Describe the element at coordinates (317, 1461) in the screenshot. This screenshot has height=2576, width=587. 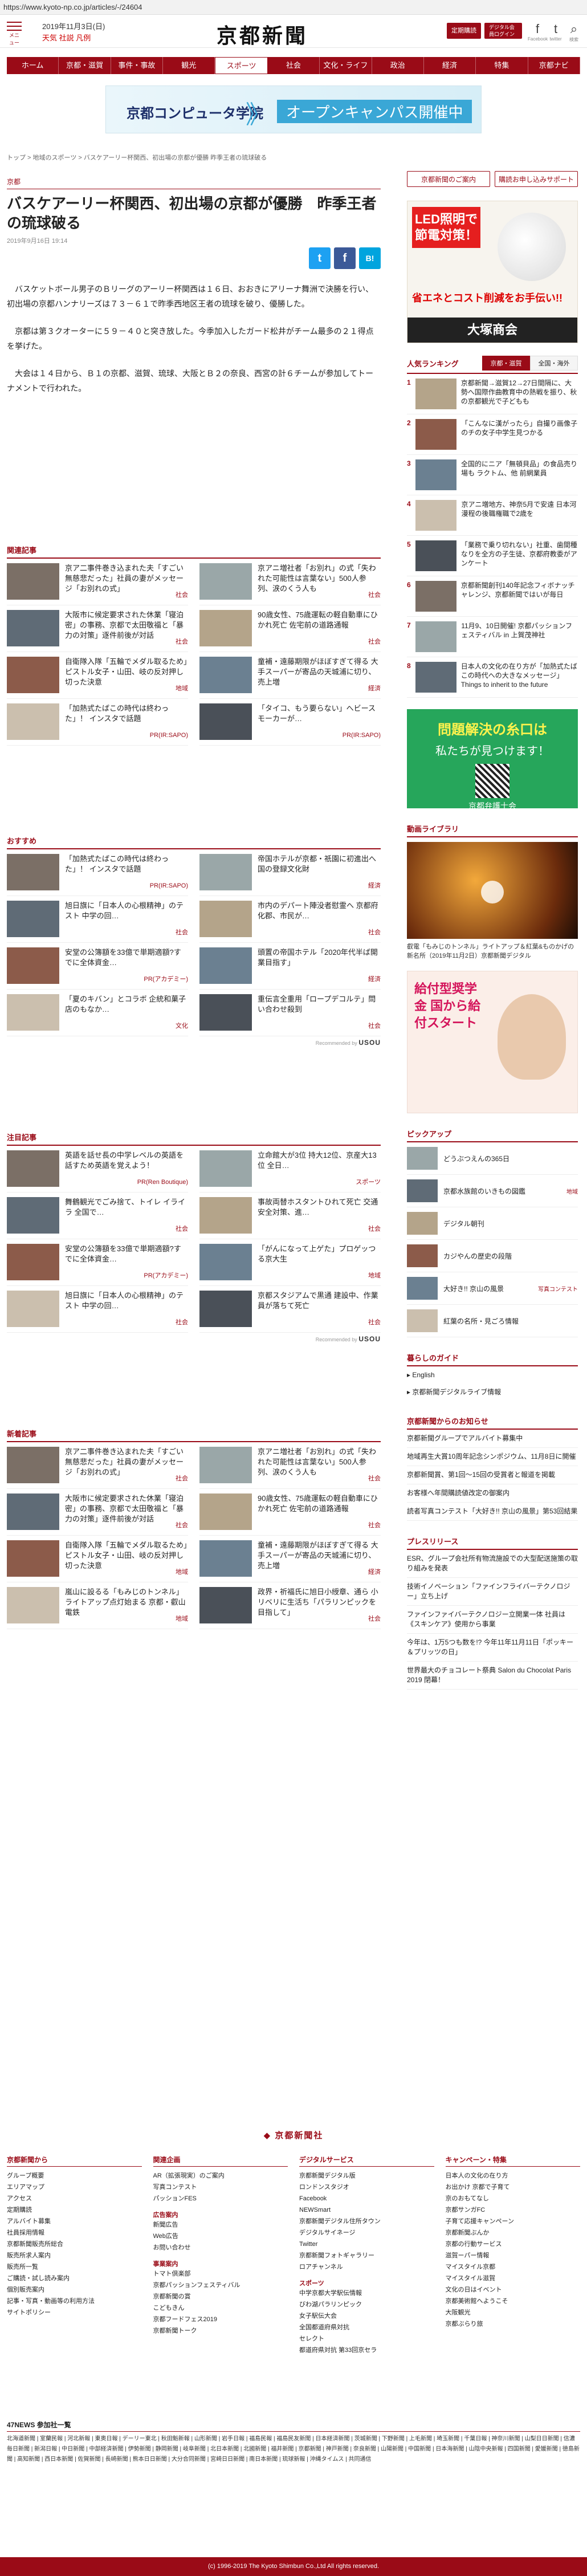
I see `item-title: 京アニ増社者「お別れ」の式「失われた可能性は言葉ない」500人参列、涙のくう人も` at that location.